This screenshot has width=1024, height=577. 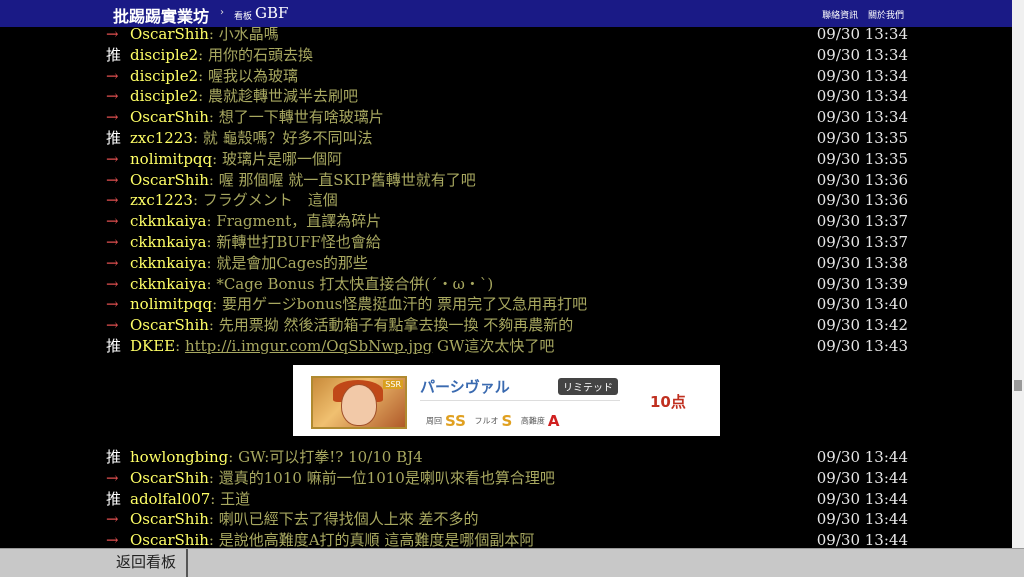 What do you see at coordinates (588, 386) in the screenshot?
I see `limited-badge: リミテッド` at bounding box center [588, 386].